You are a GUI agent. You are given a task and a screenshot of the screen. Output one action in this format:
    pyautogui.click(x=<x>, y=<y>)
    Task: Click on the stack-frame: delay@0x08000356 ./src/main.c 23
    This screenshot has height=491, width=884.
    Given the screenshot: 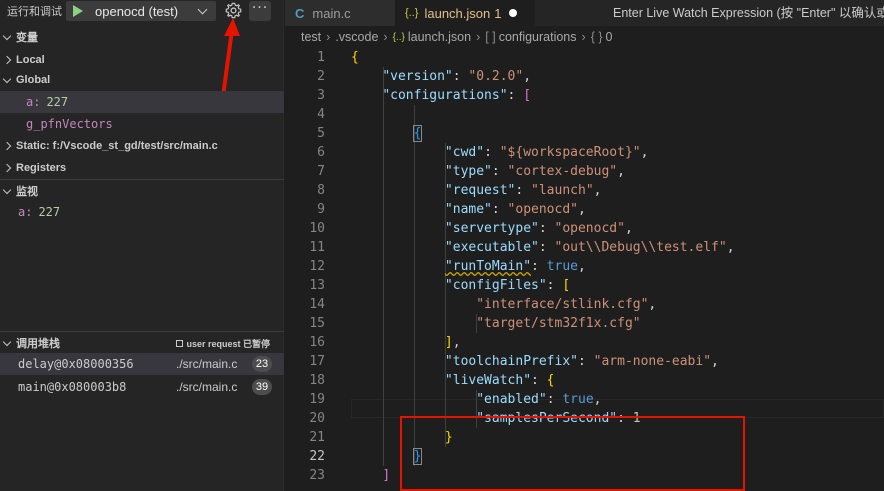 What is the action you would take?
    pyautogui.click(x=142, y=364)
    